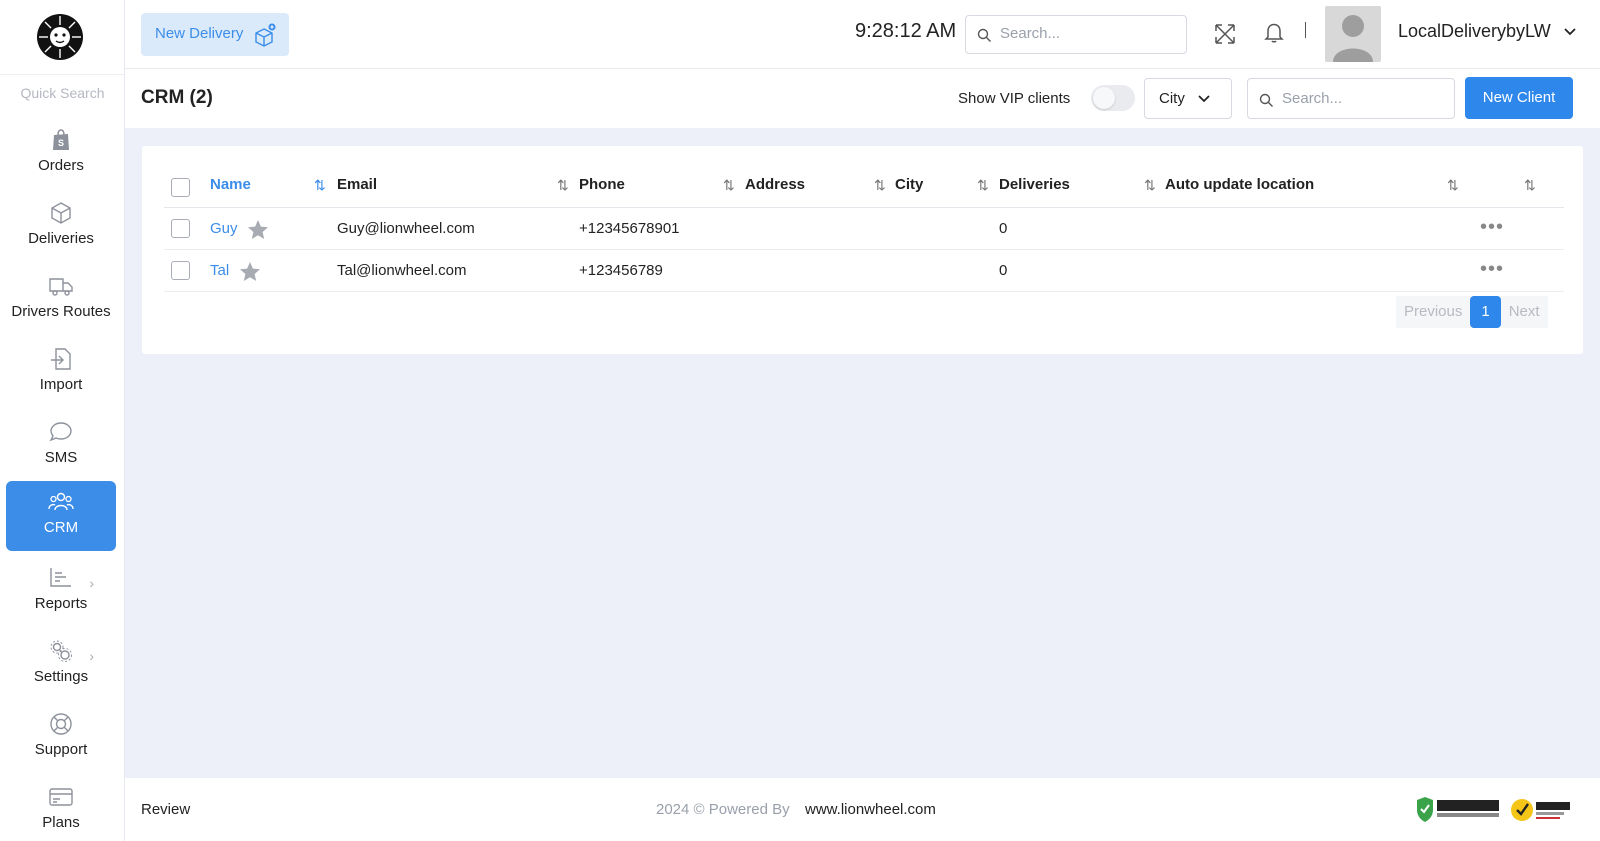 The width and height of the screenshot is (1600, 841). I want to click on shopify-bag-icon: S, so click(61, 139).